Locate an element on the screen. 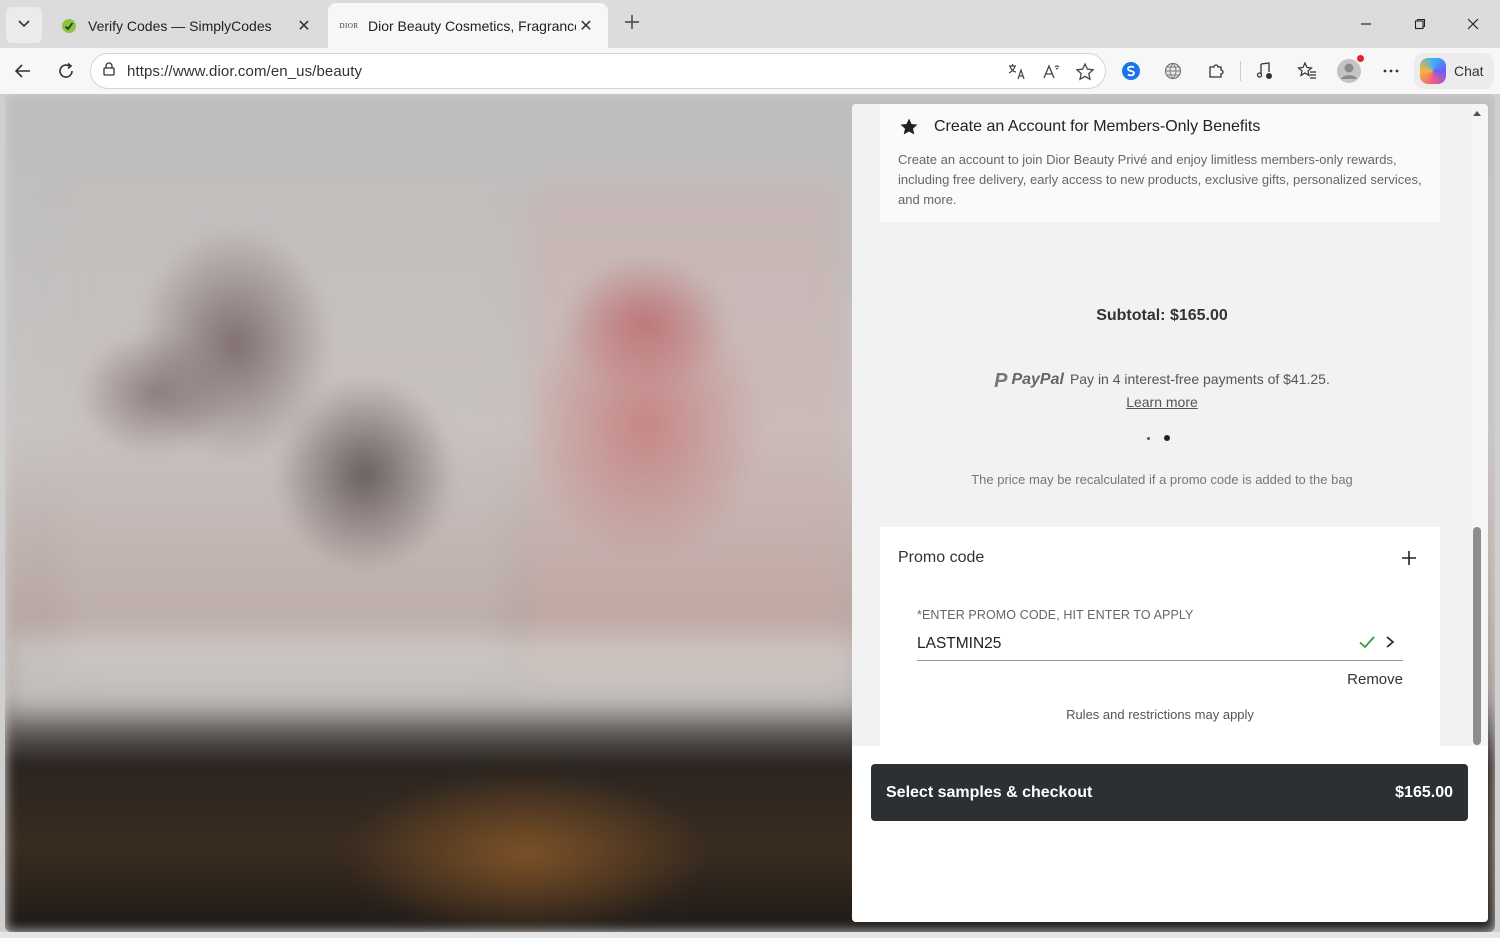 This screenshot has height=938, width=1500. checkout-footer: Select samples & checkout $165.00 is located at coordinates (1170, 834).